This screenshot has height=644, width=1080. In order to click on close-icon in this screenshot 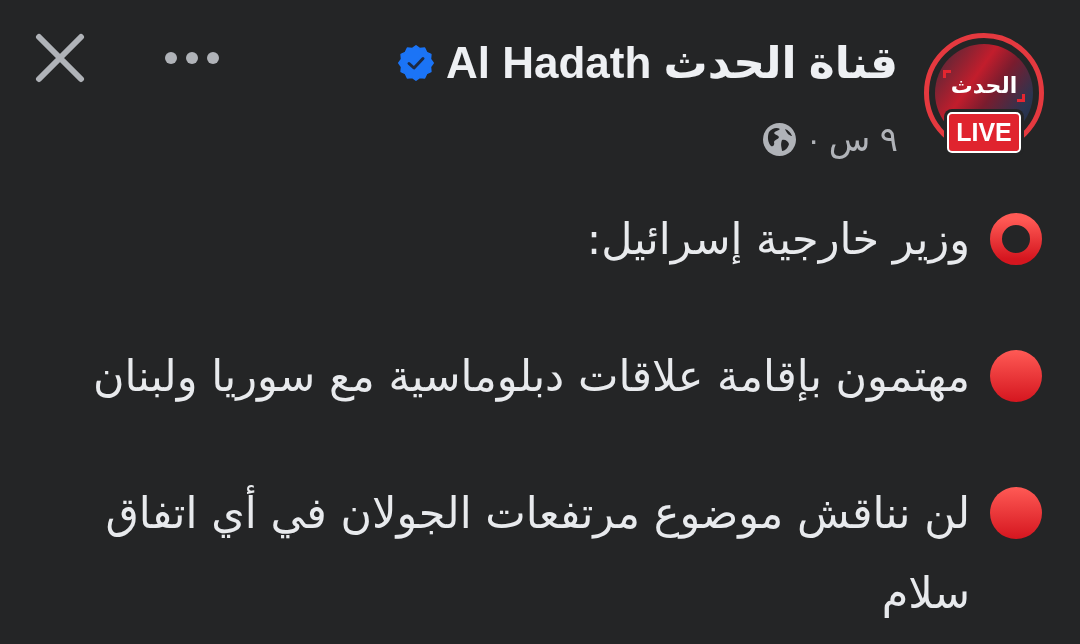, I will do `click(60, 58)`.